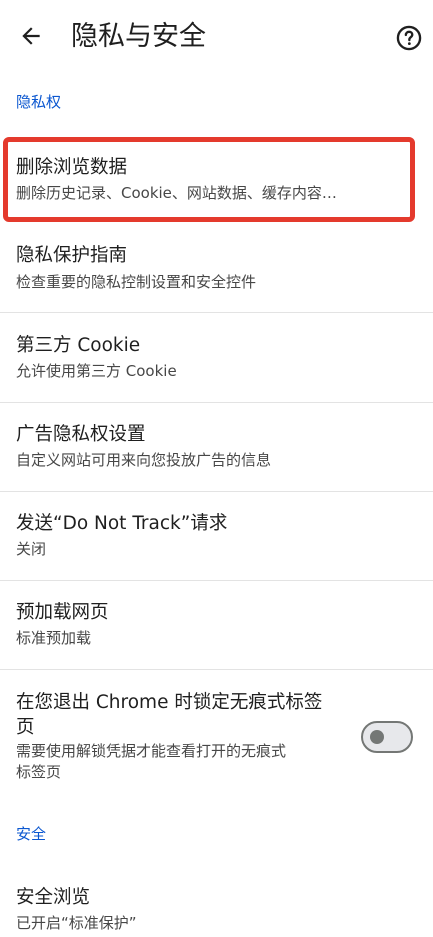 Image resolution: width=433 pixels, height=937 pixels. What do you see at coordinates (25, 727) in the screenshot?
I see `item-title-line2: 页` at bounding box center [25, 727].